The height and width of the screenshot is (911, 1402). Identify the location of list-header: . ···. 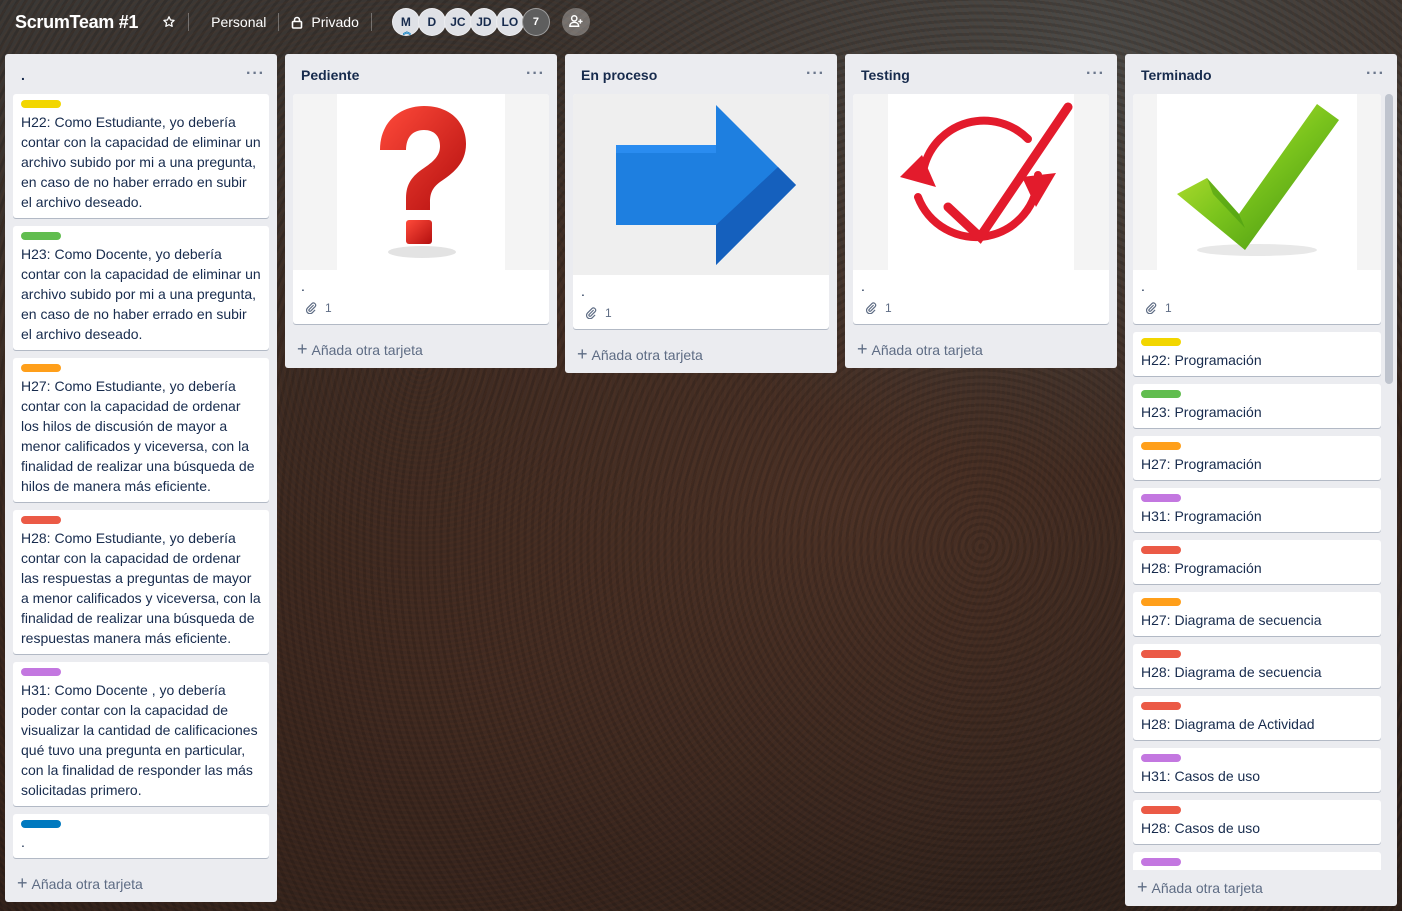
(141, 74).